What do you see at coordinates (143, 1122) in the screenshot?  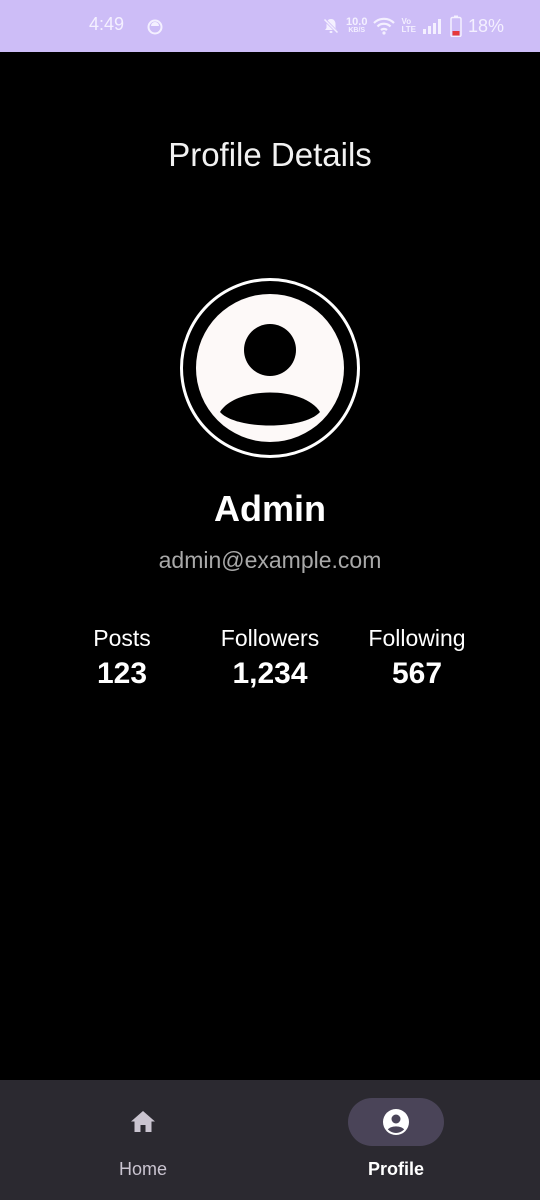 I see `home-icon` at bounding box center [143, 1122].